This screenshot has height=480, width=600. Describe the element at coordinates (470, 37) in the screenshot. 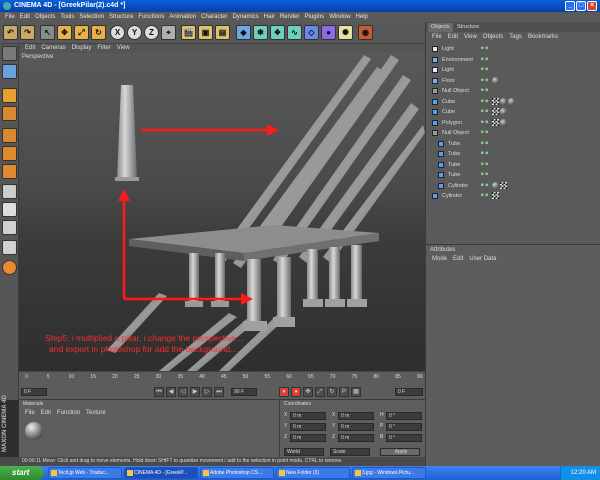

I see `objects-menu-view: View` at that location.